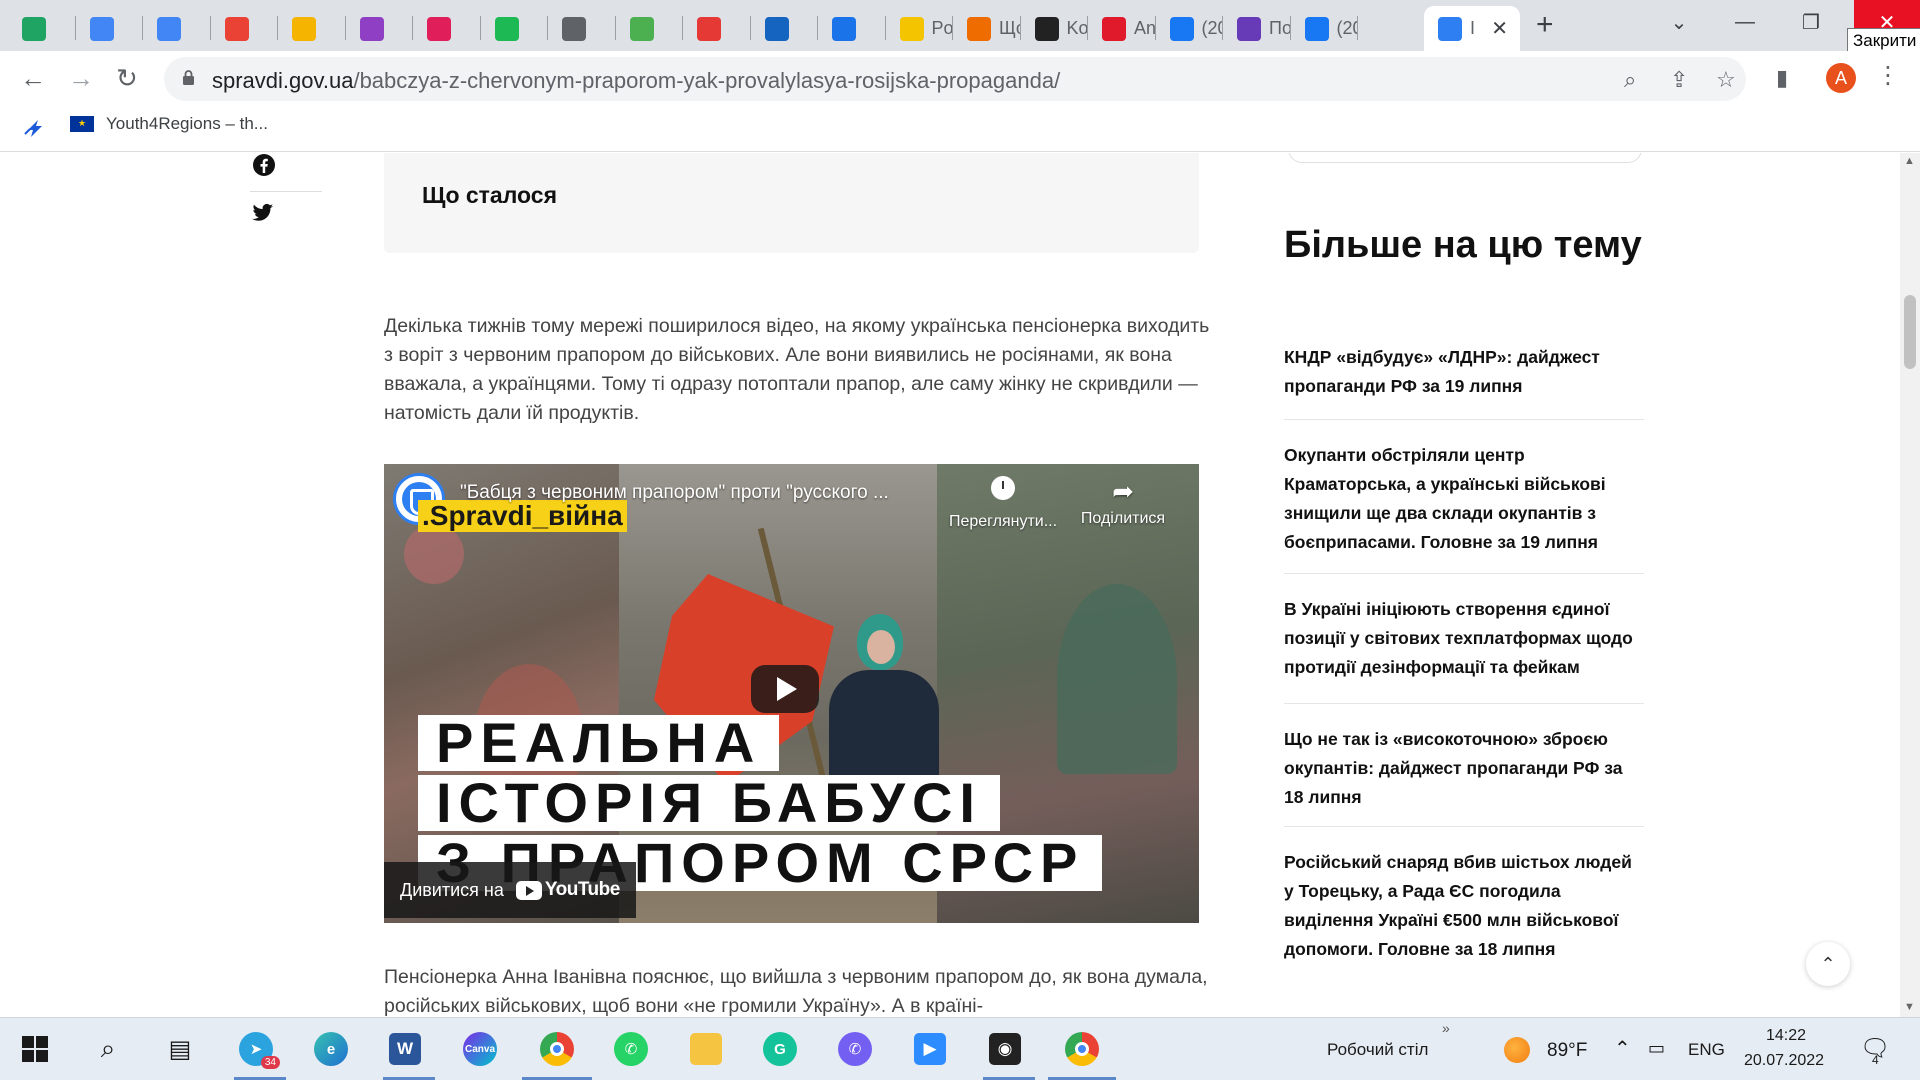  I want to click on new-tab-button: +, so click(1545, 25).